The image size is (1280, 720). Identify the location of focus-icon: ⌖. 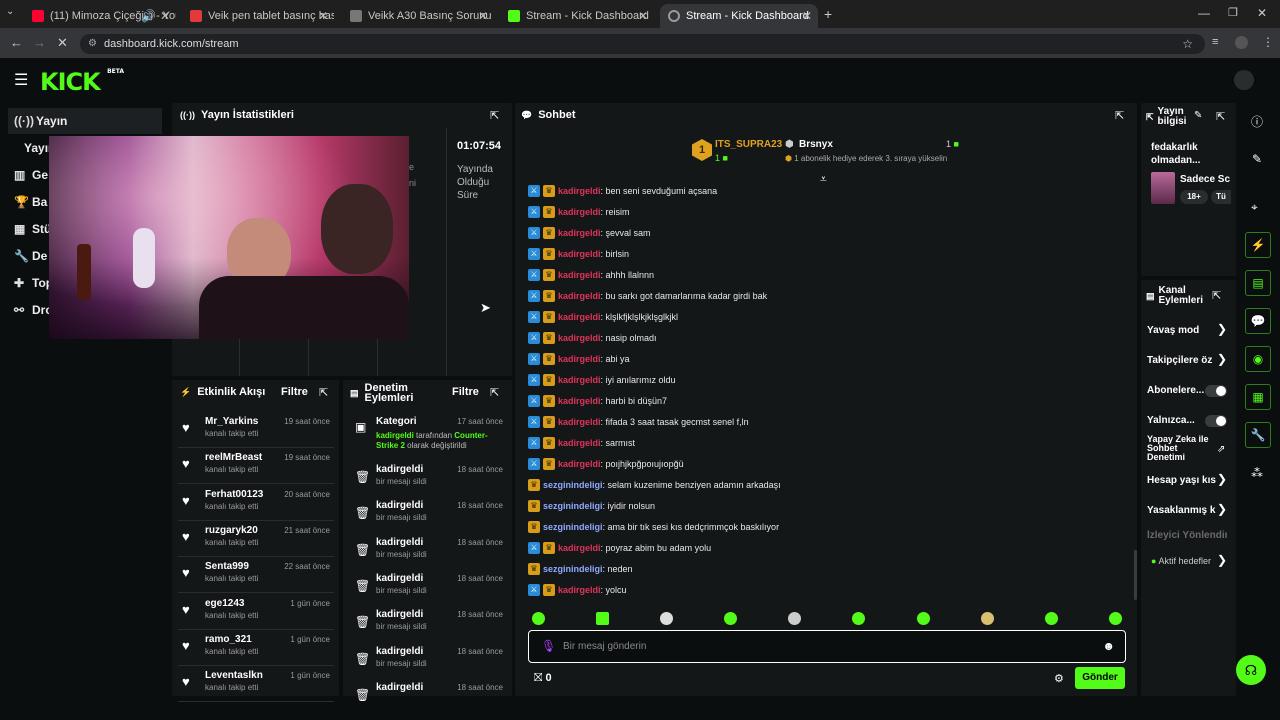
(1254, 207).